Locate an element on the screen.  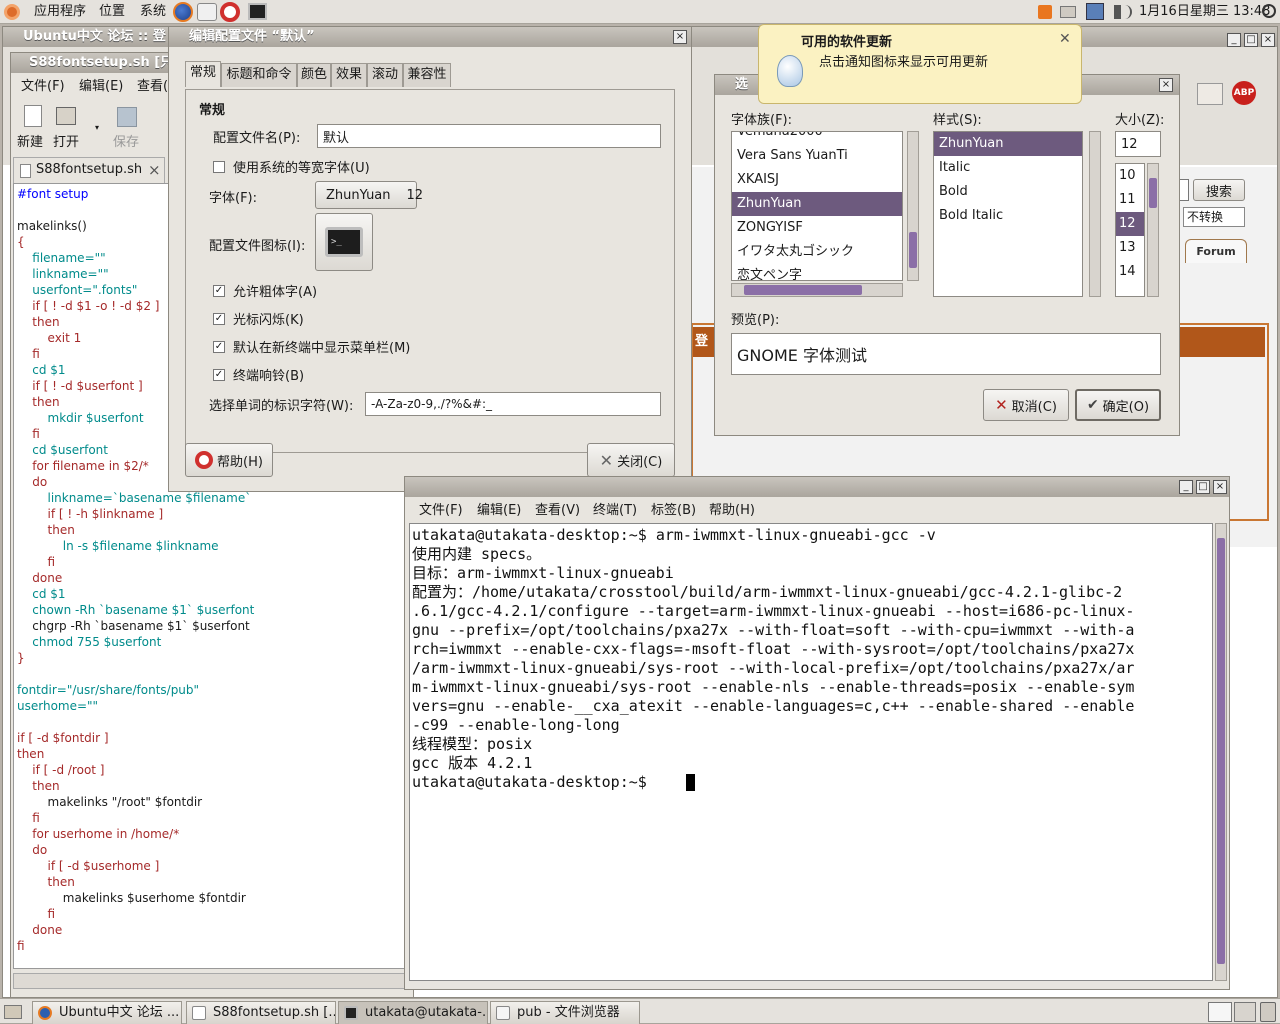
show-menubar-checkbox: ✓ 默认在新终端中显示菜单栏(M) is located at coordinates (311, 346).